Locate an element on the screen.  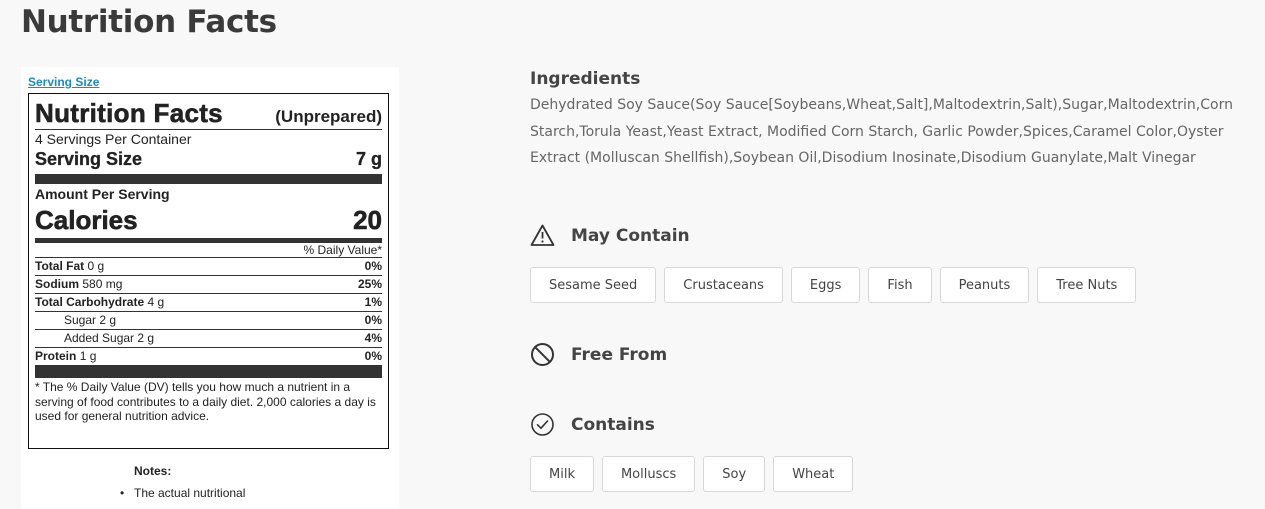
nutrient-label: Total Fat is located at coordinates (60, 266).